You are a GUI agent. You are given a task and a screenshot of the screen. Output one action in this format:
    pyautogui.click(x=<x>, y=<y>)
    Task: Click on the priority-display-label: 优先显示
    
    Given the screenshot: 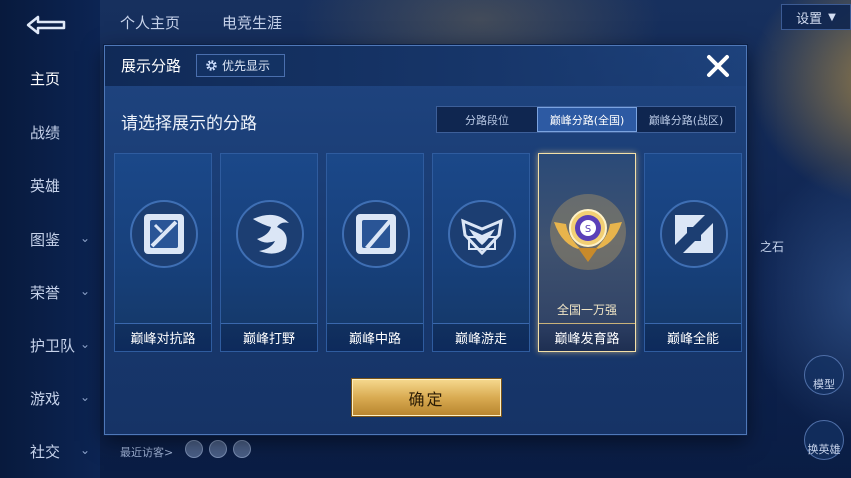 What is the action you would take?
    pyautogui.click(x=246, y=66)
    